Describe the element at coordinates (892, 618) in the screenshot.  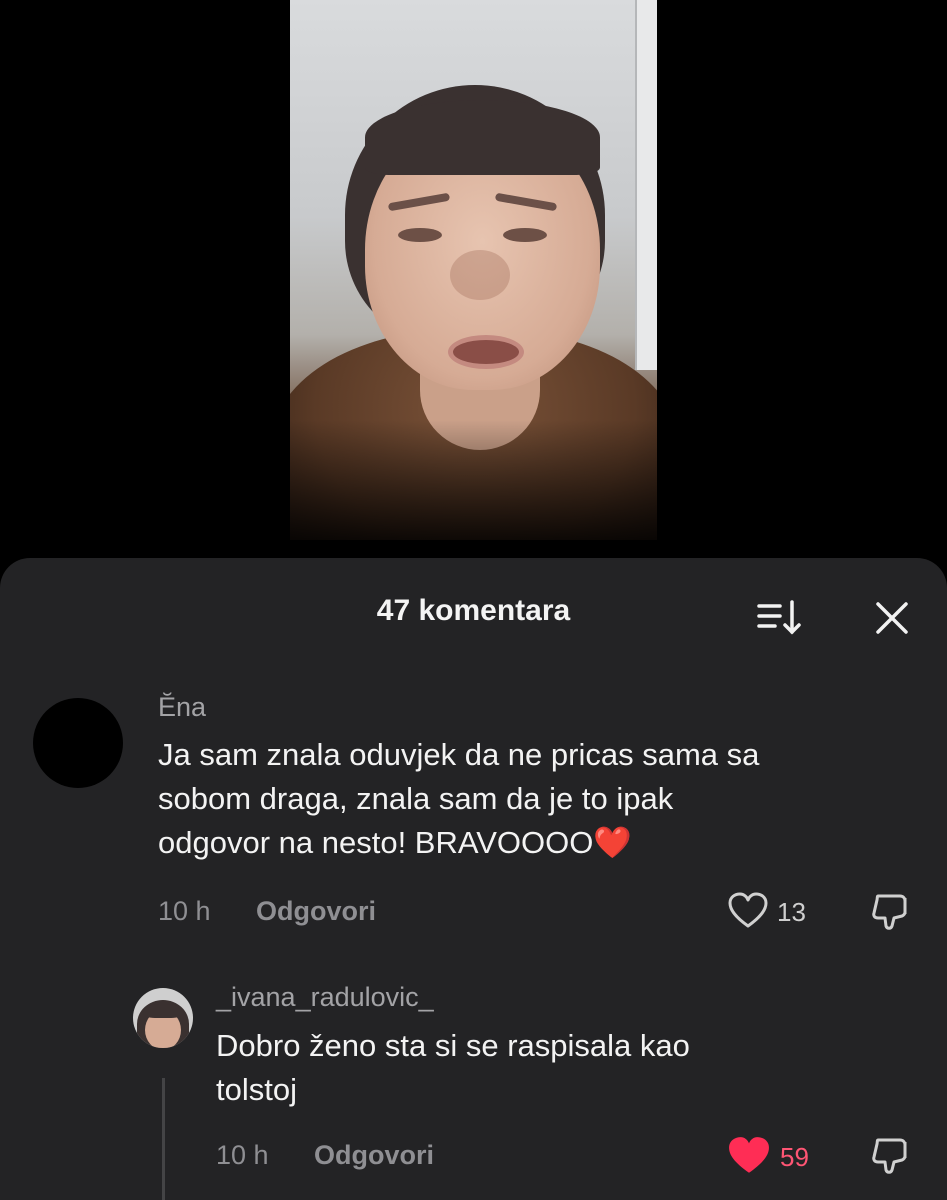
I see `close-icon` at that location.